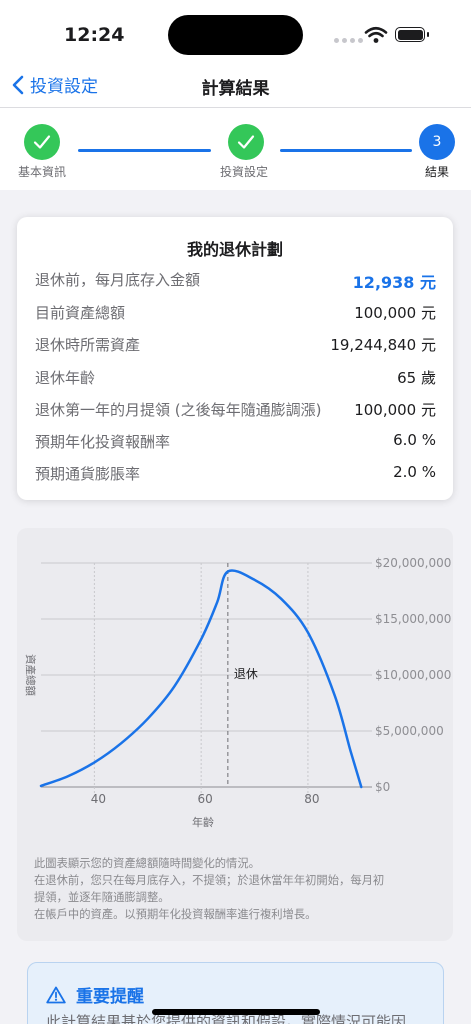 The height and width of the screenshot is (1024, 471). What do you see at coordinates (235, 89) in the screenshot?
I see `page-title: 計算結果` at bounding box center [235, 89].